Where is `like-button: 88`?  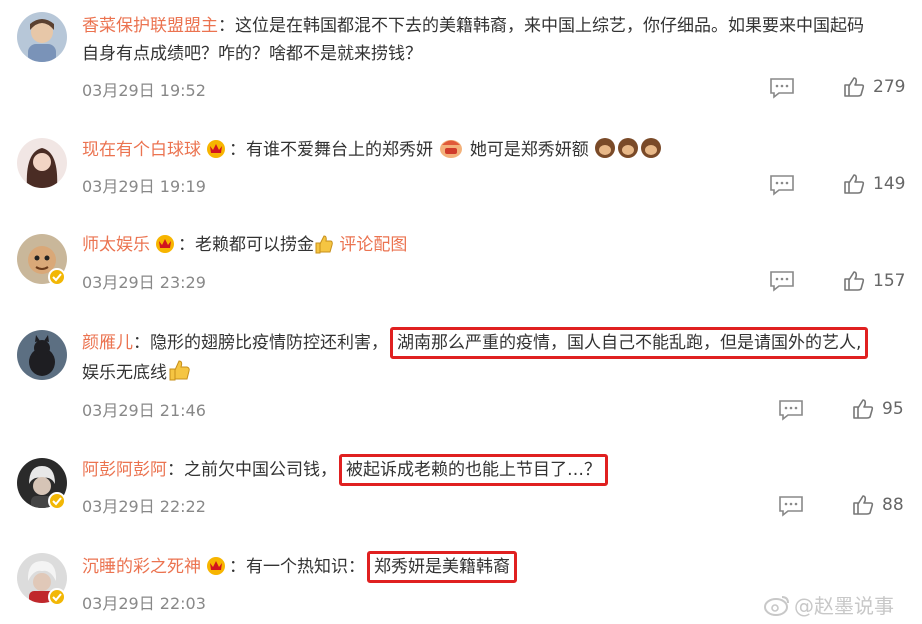 like-button: 88 is located at coordinates (878, 505).